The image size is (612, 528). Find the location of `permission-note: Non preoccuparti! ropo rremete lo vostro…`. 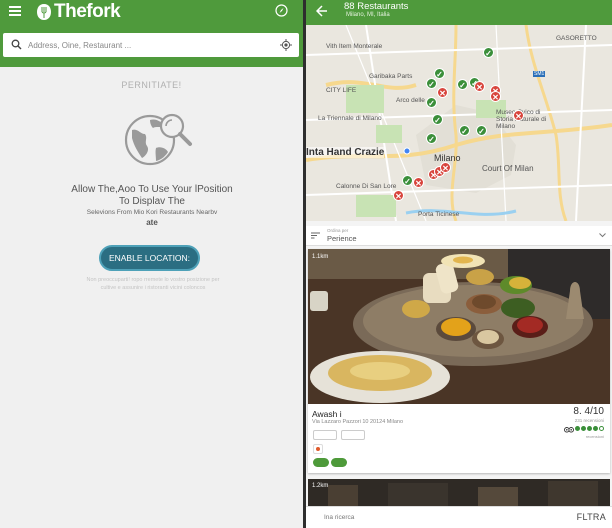

permission-note: Non preoccuparti! ropo rremete lo vostro… is located at coordinates (153, 284).